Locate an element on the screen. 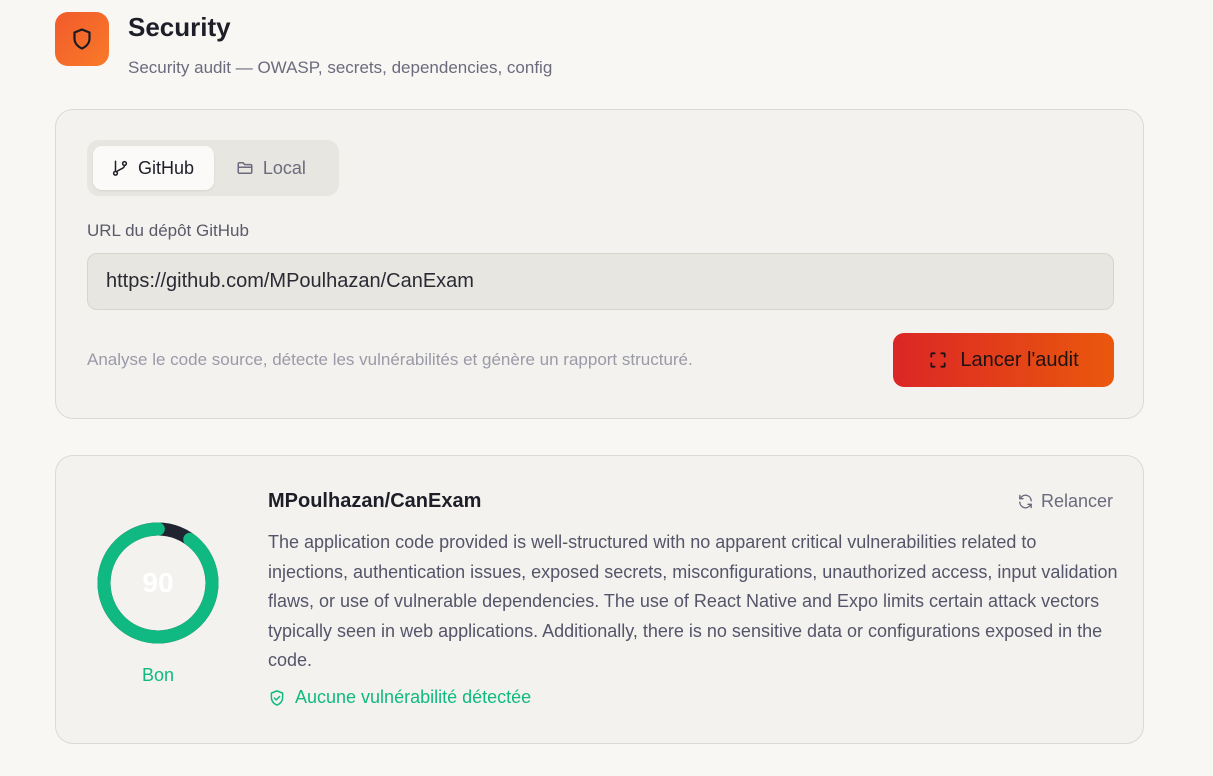  shield-icon is located at coordinates (82, 39).